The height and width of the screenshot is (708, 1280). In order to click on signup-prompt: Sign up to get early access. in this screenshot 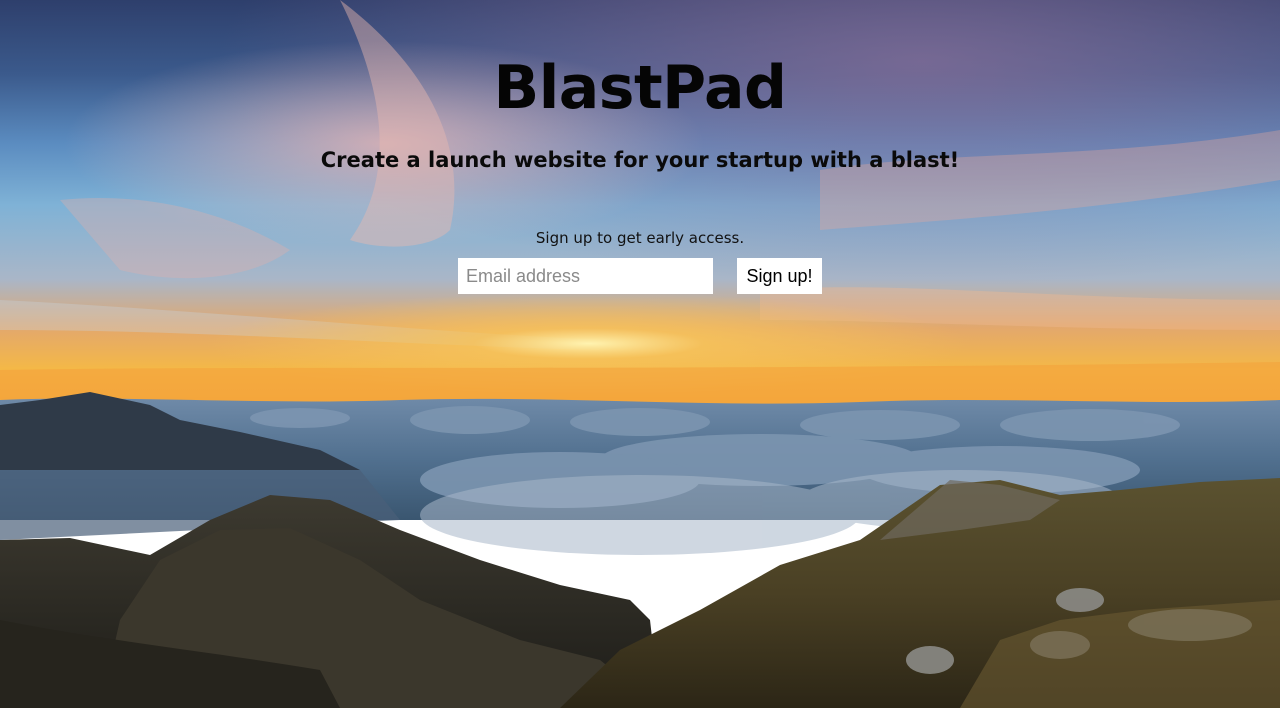, I will do `click(640, 238)`.